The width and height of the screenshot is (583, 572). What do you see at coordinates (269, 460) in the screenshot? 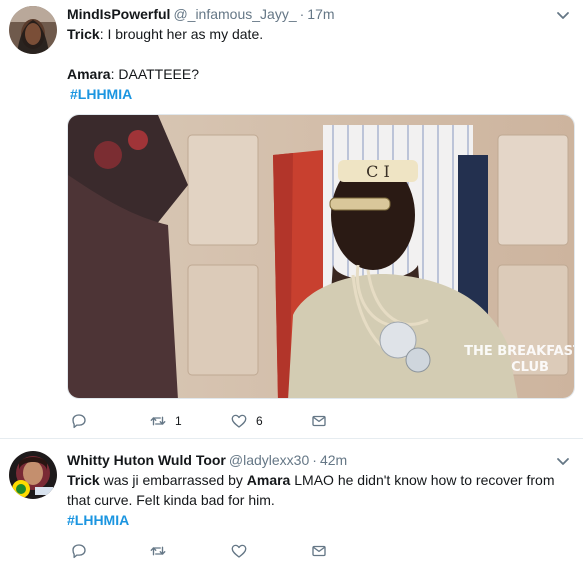
I see `user-handle: @ladylexx30` at bounding box center [269, 460].